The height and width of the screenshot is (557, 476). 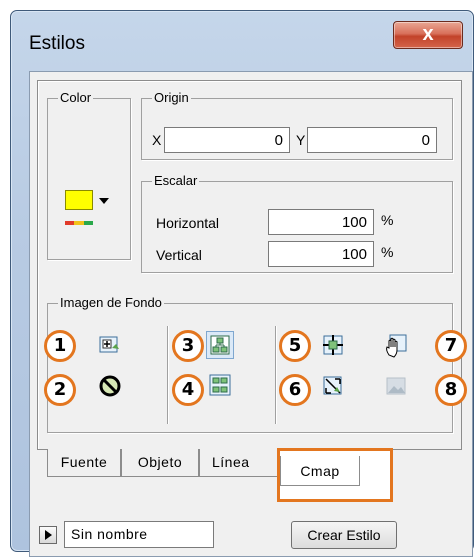 What do you see at coordinates (387, 252) in the screenshot?
I see `vertical-unit: %` at bounding box center [387, 252].